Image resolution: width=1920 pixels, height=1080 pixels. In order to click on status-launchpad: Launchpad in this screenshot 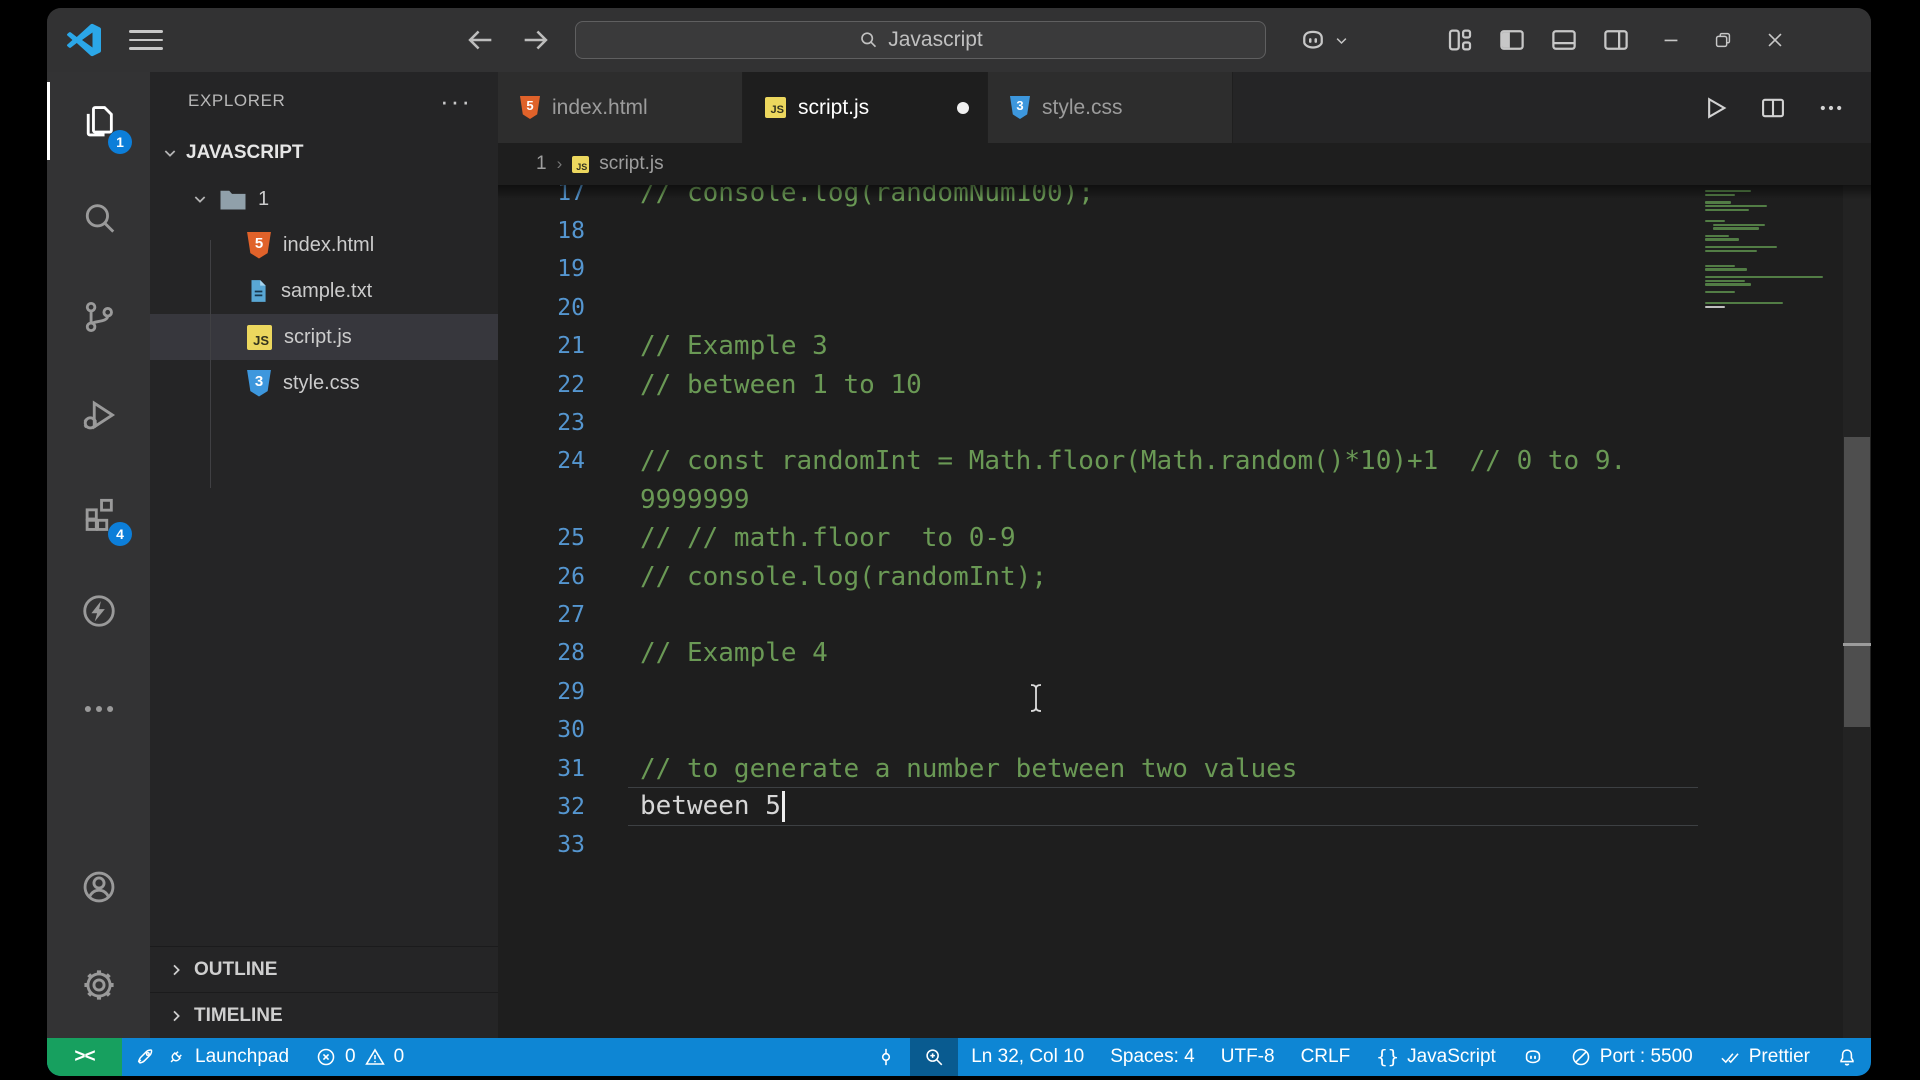, I will do `click(212, 1057)`.